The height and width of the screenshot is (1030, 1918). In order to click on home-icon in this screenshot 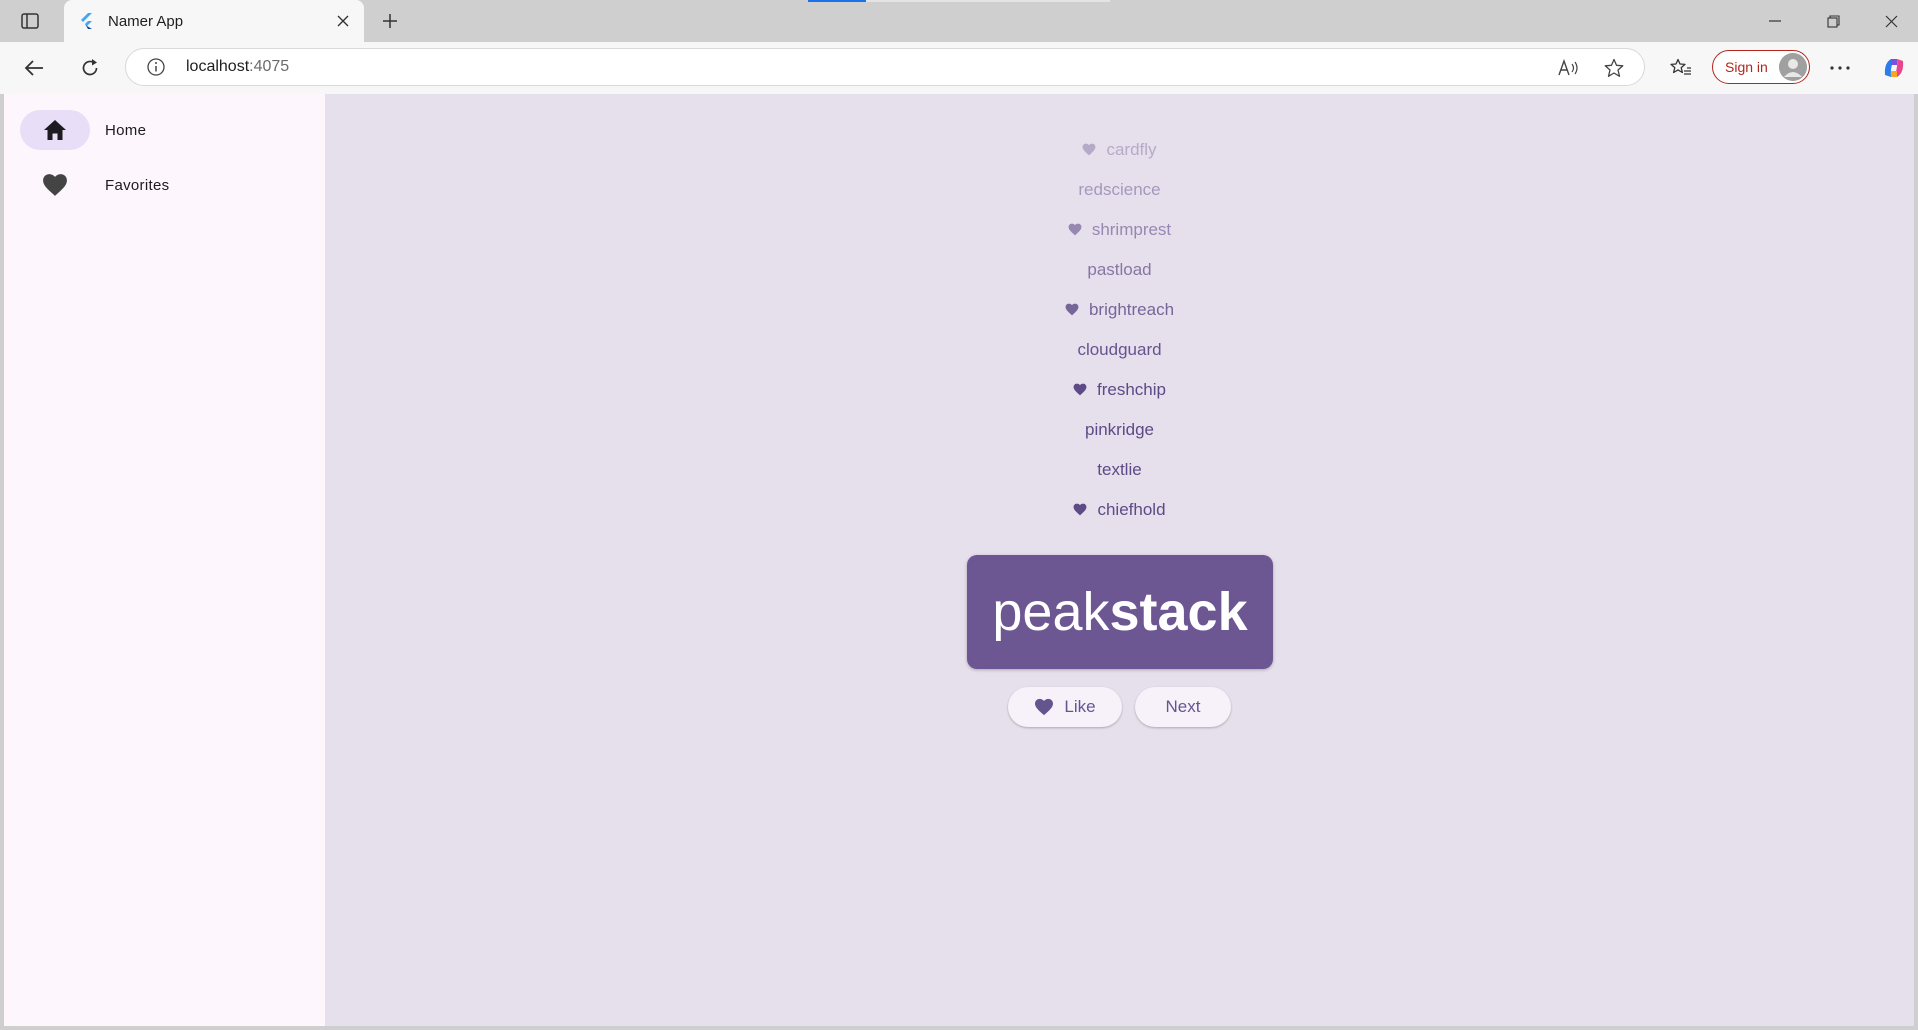, I will do `click(55, 130)`.